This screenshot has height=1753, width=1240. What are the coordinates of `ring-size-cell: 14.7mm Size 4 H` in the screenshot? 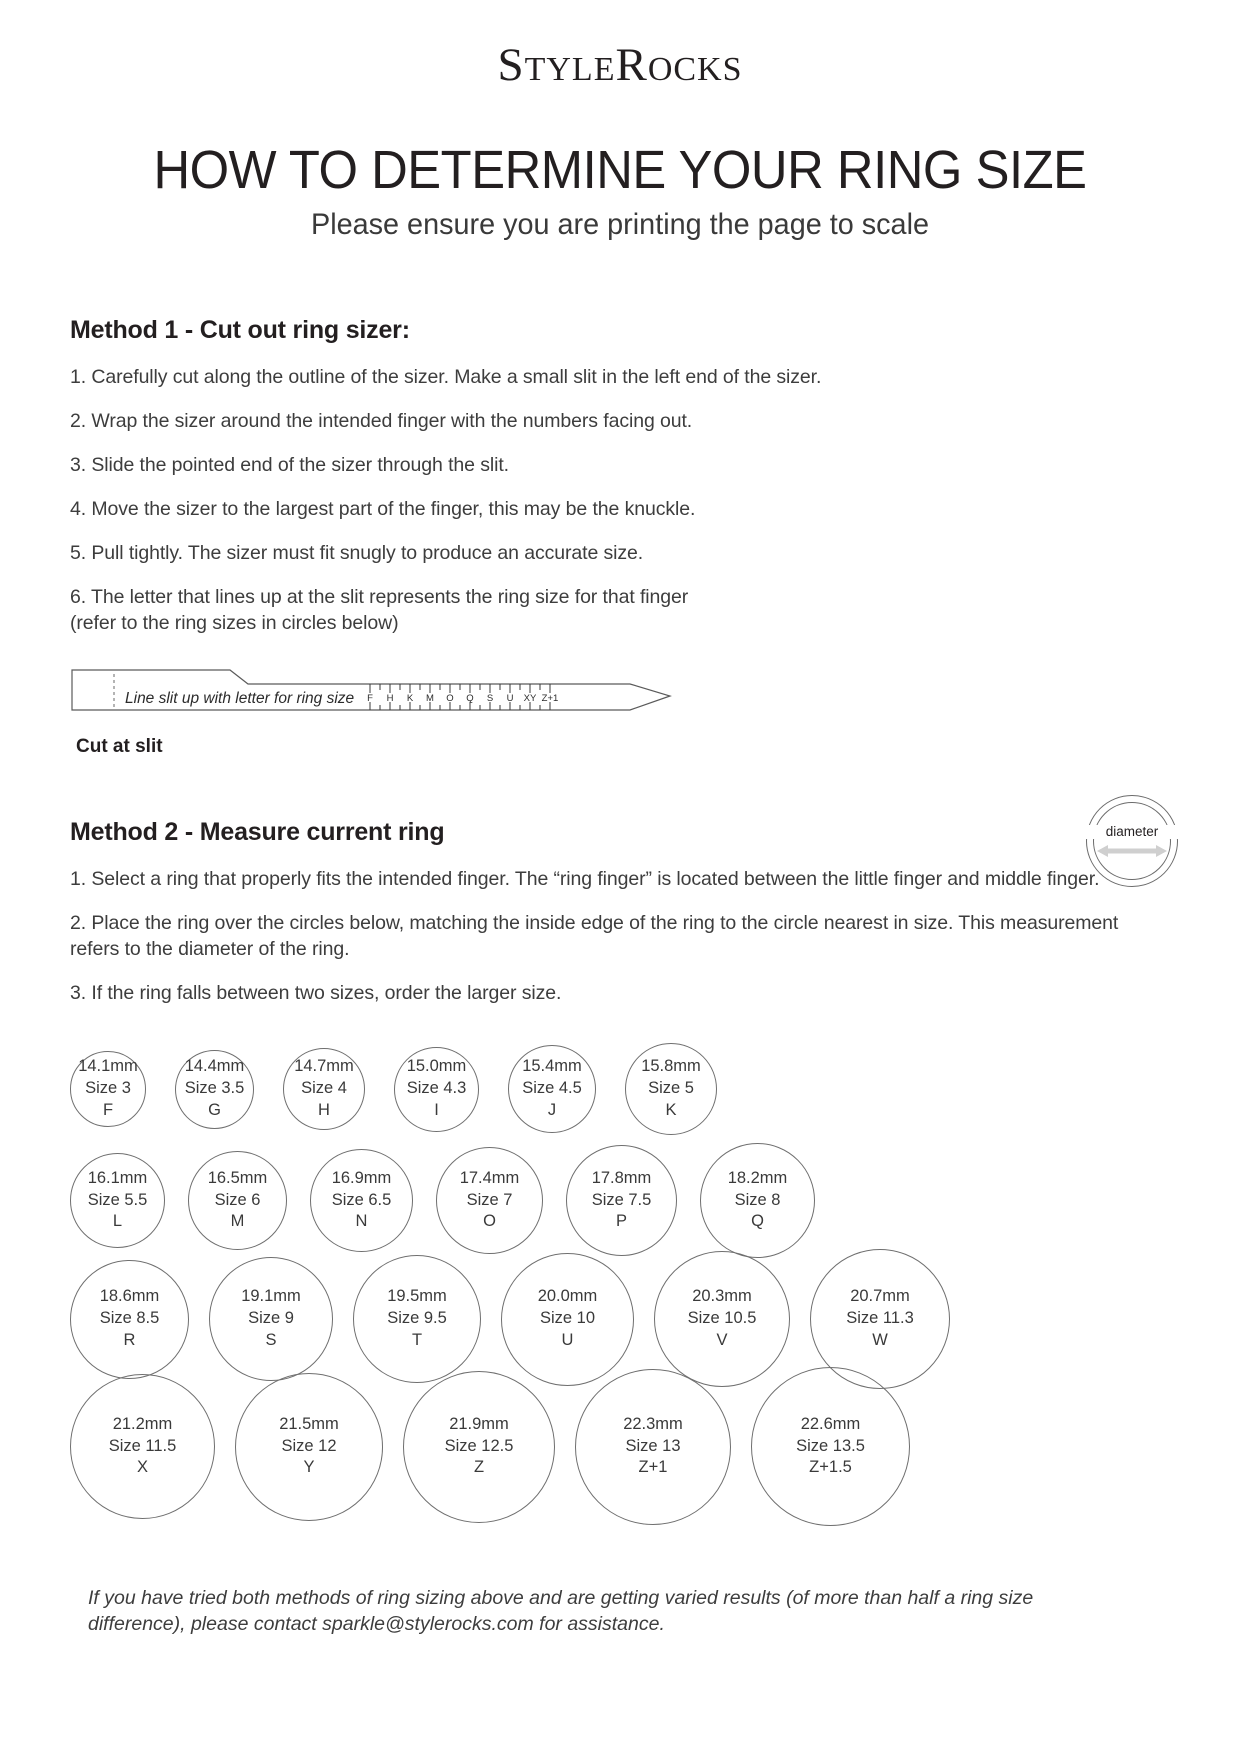 It's located at (324, 1089).